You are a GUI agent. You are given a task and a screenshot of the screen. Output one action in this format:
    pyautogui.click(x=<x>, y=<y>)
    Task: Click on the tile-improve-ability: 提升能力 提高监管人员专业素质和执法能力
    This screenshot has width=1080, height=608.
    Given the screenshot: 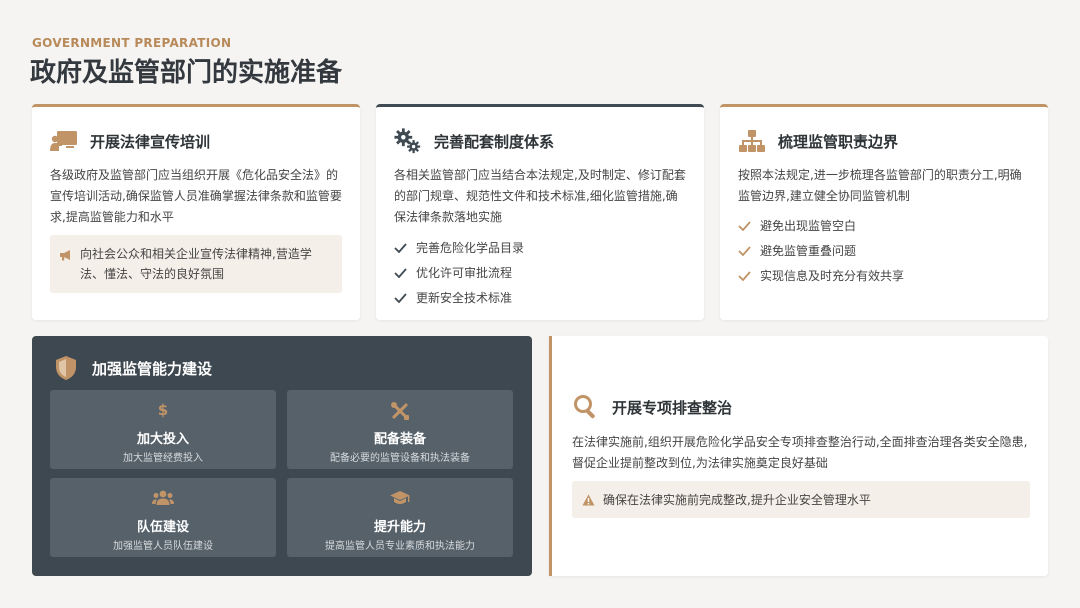 What is the action you would take?
    pyautogui.click(x=400, y=517)
    